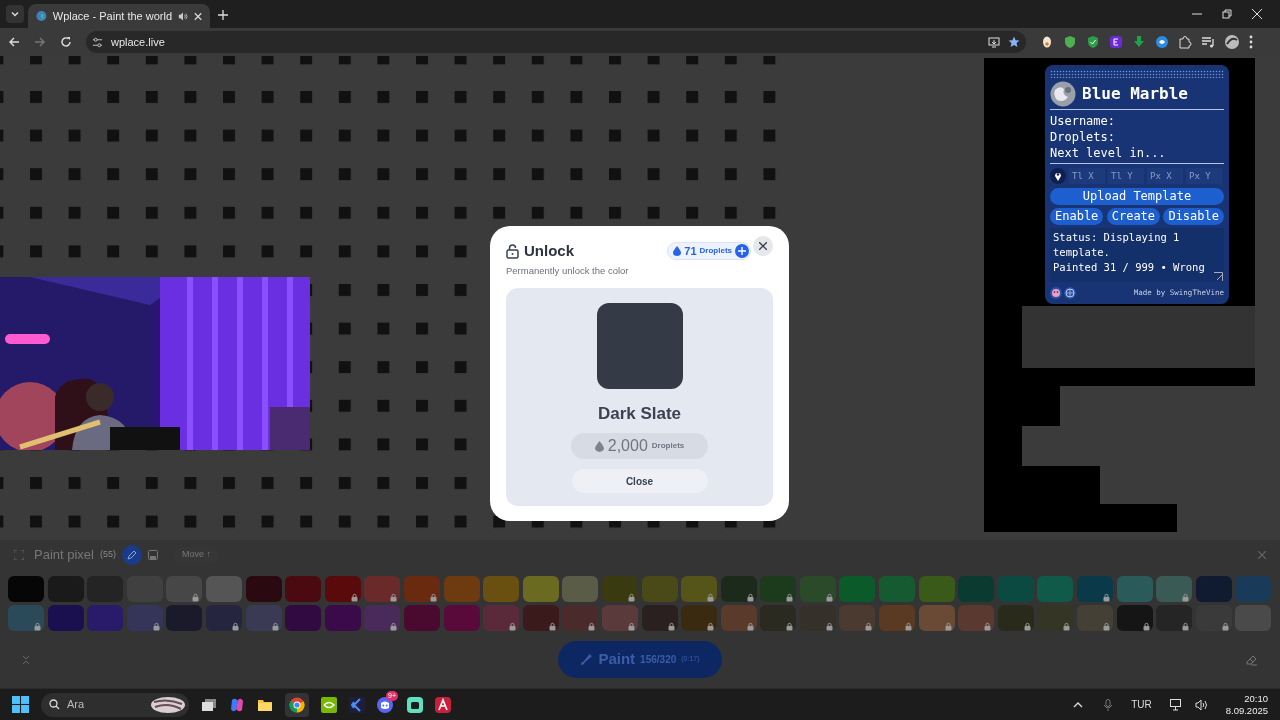 This screenshot has height=720, width=1280. Describe the element at coordinates (994, 42) in the screenshot. I see `install-app-icon` at that location.